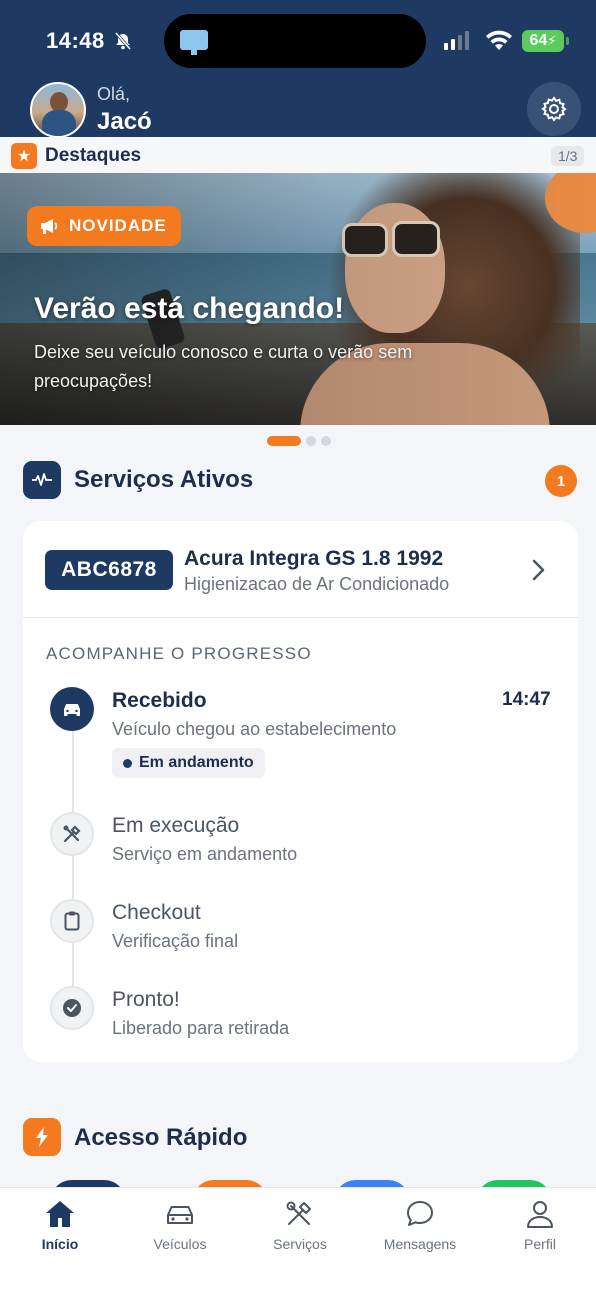 This screenshot has height=1290, width=596. What do you see at coordinates (75, 40) in the screenshot?
I see `clock-text: 14:48` at bounding box center [75, 40].